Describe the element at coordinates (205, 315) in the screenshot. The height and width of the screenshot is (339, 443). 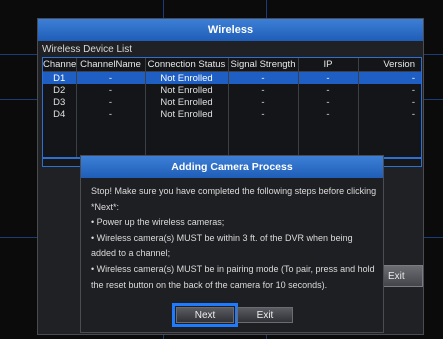
I see `next-button: Next` at that location.